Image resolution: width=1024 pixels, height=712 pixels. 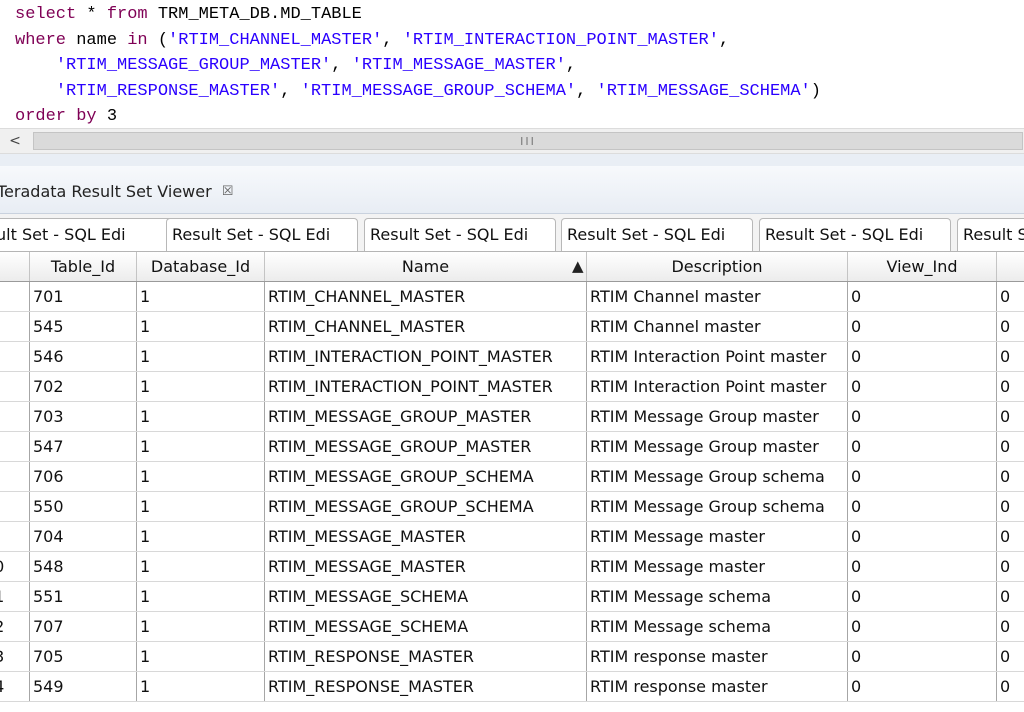 I want to click on table-id-cell: 550, so click(x=83, y=506).